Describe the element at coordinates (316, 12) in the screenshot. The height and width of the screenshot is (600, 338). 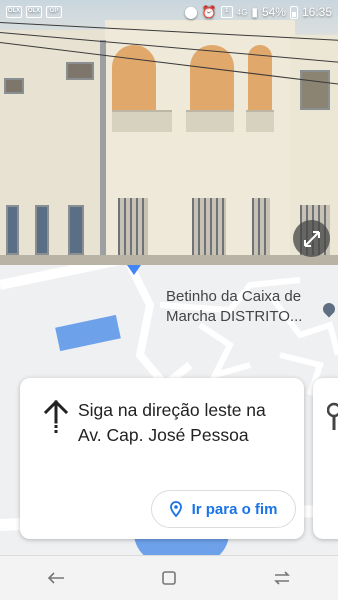
I see `clock: 16:35` at that location.